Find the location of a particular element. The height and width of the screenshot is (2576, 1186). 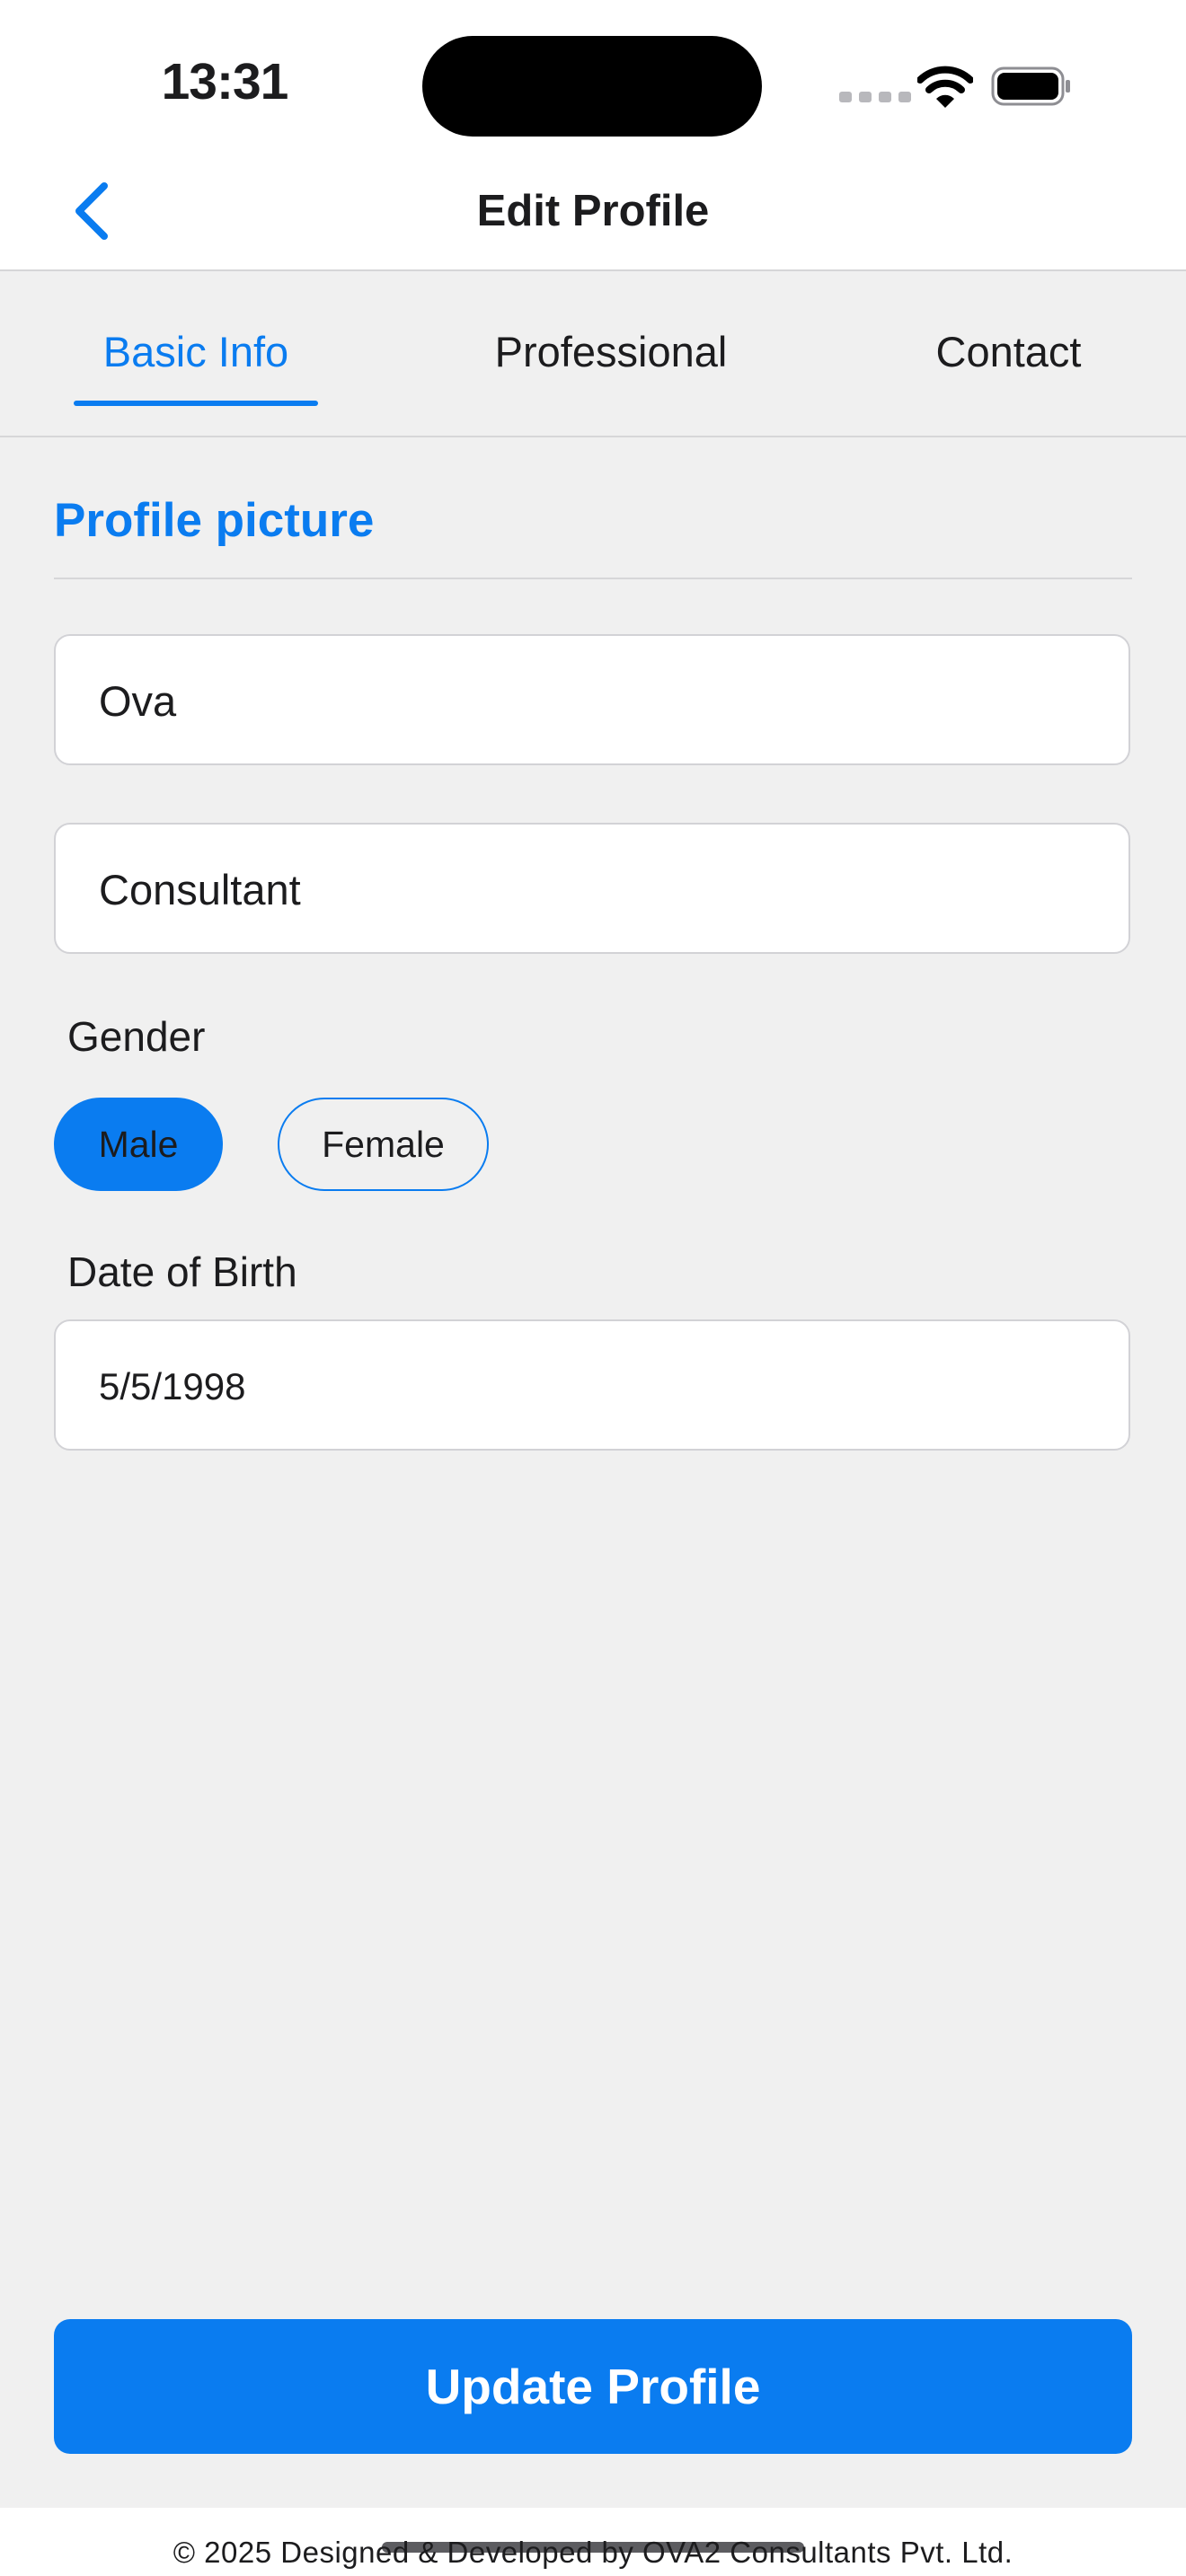

wifi-icon is located at coordinates (945, 87).